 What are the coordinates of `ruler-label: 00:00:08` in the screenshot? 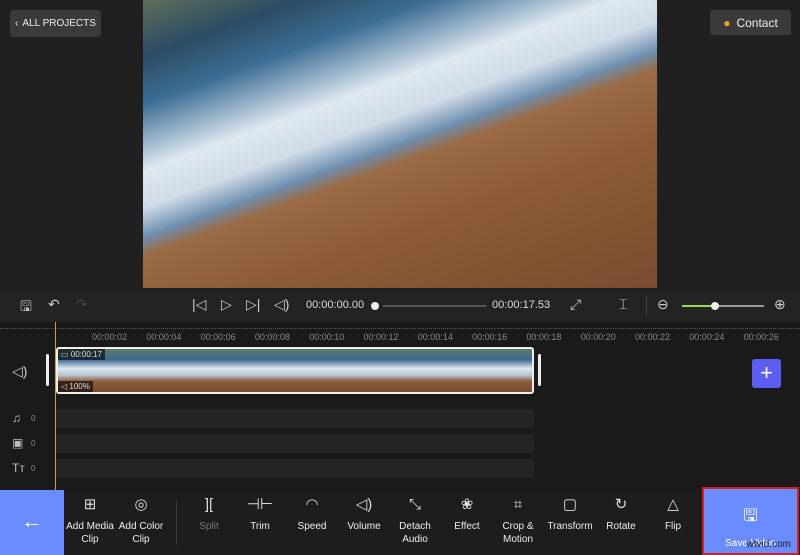 It's located at (272, 337).